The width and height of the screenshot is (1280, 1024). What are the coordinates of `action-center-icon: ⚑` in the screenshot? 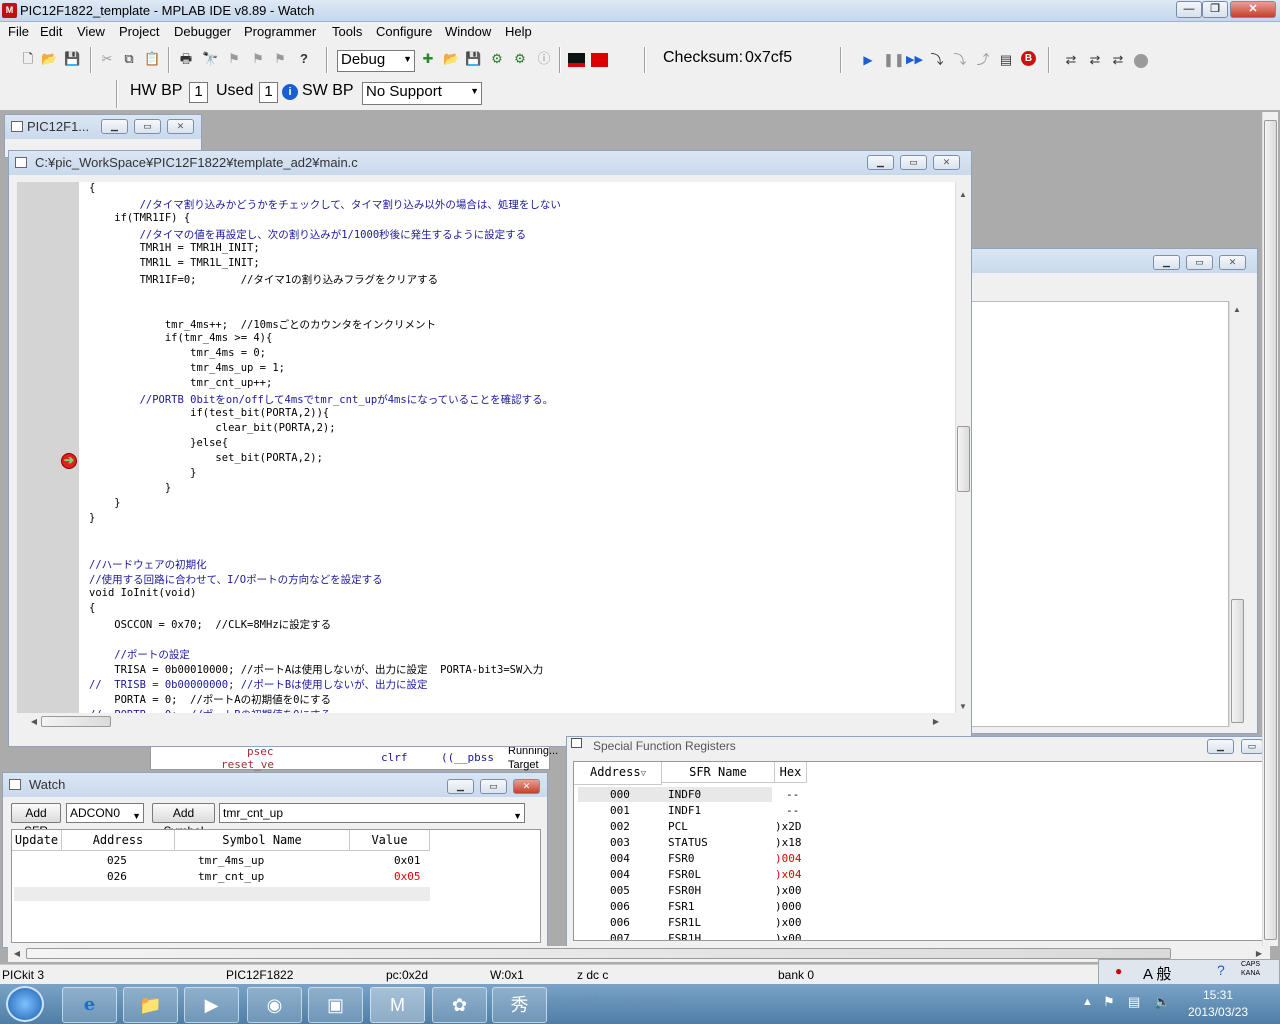 It's located at (1109, 1002).